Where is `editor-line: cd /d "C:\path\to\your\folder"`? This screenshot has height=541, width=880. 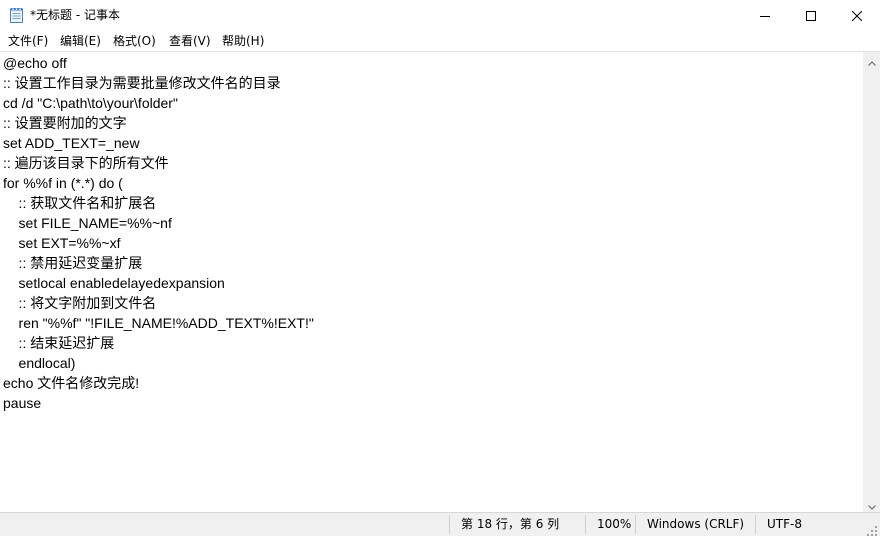
editor-line: cd /d "C:\path\to\your\folder" is located at coordinates (90, 103).